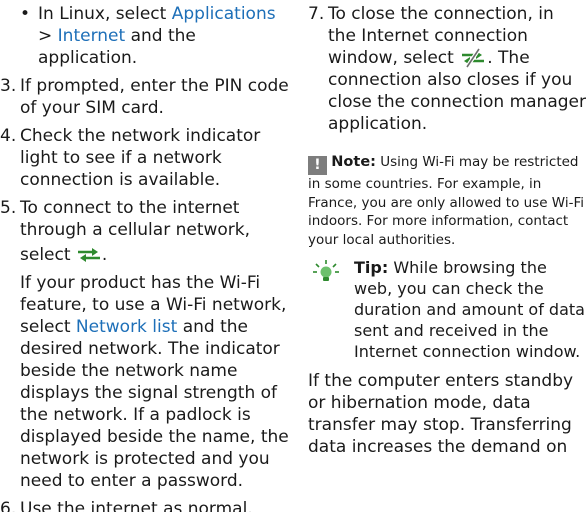 The height and width of the screenshot is (512, 586). Describe the element at coordinates (371, 267) in the screenshot. I see `tip-label: Tip:` at that location.